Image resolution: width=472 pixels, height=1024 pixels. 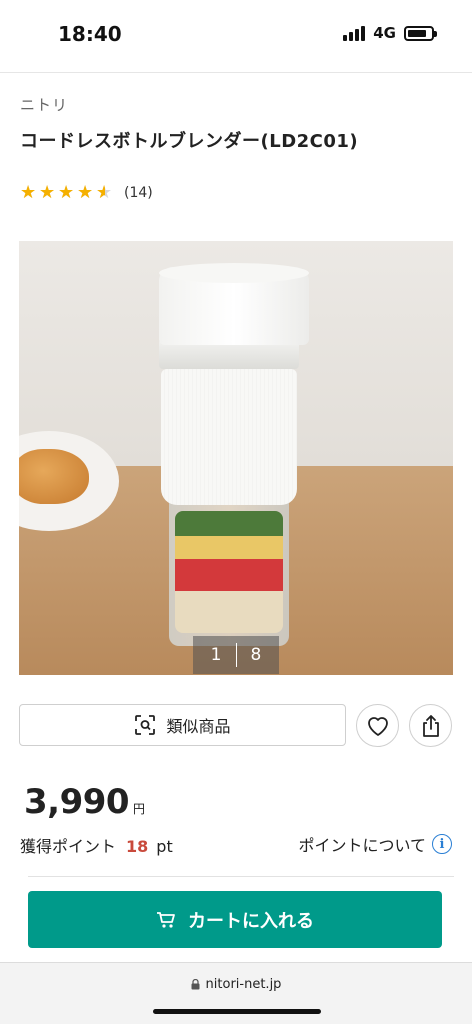 What do you see at coordinates (384, 33) in the screenshot?
I see `network-label: 4G` at bounding box center [384, 33].